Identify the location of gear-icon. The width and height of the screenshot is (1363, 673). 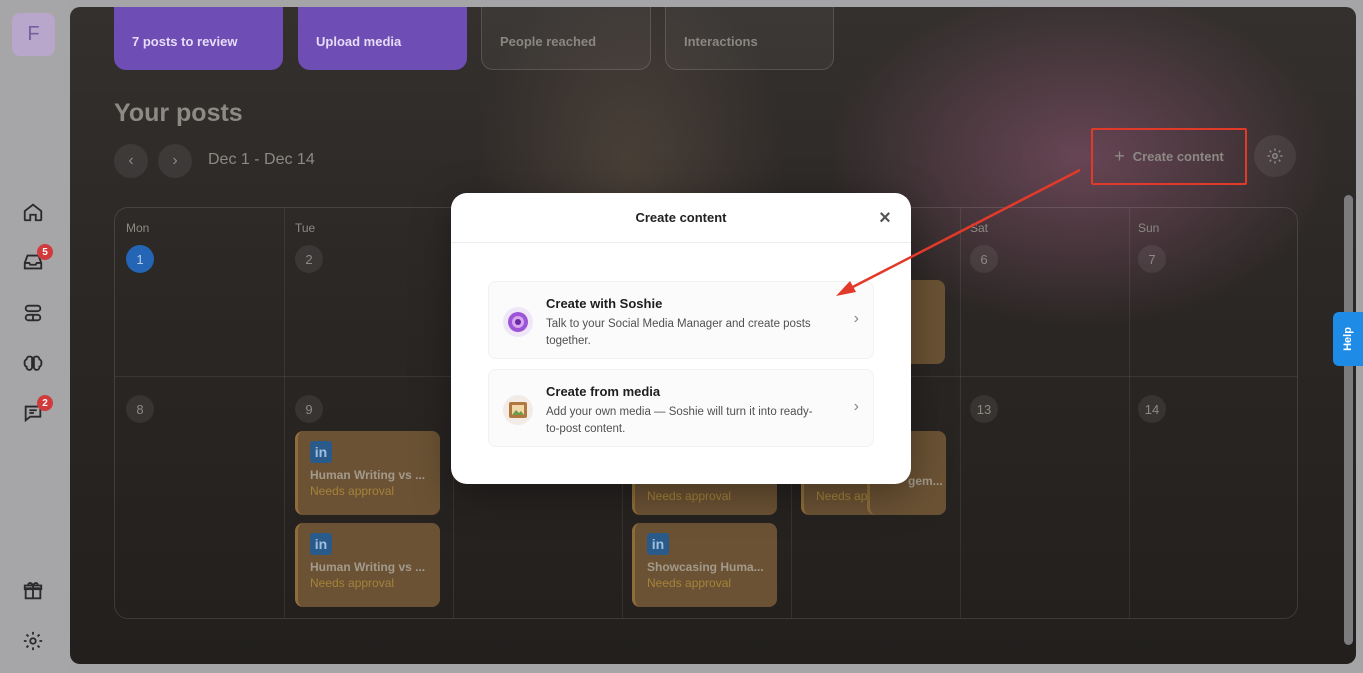
(1275, 156).